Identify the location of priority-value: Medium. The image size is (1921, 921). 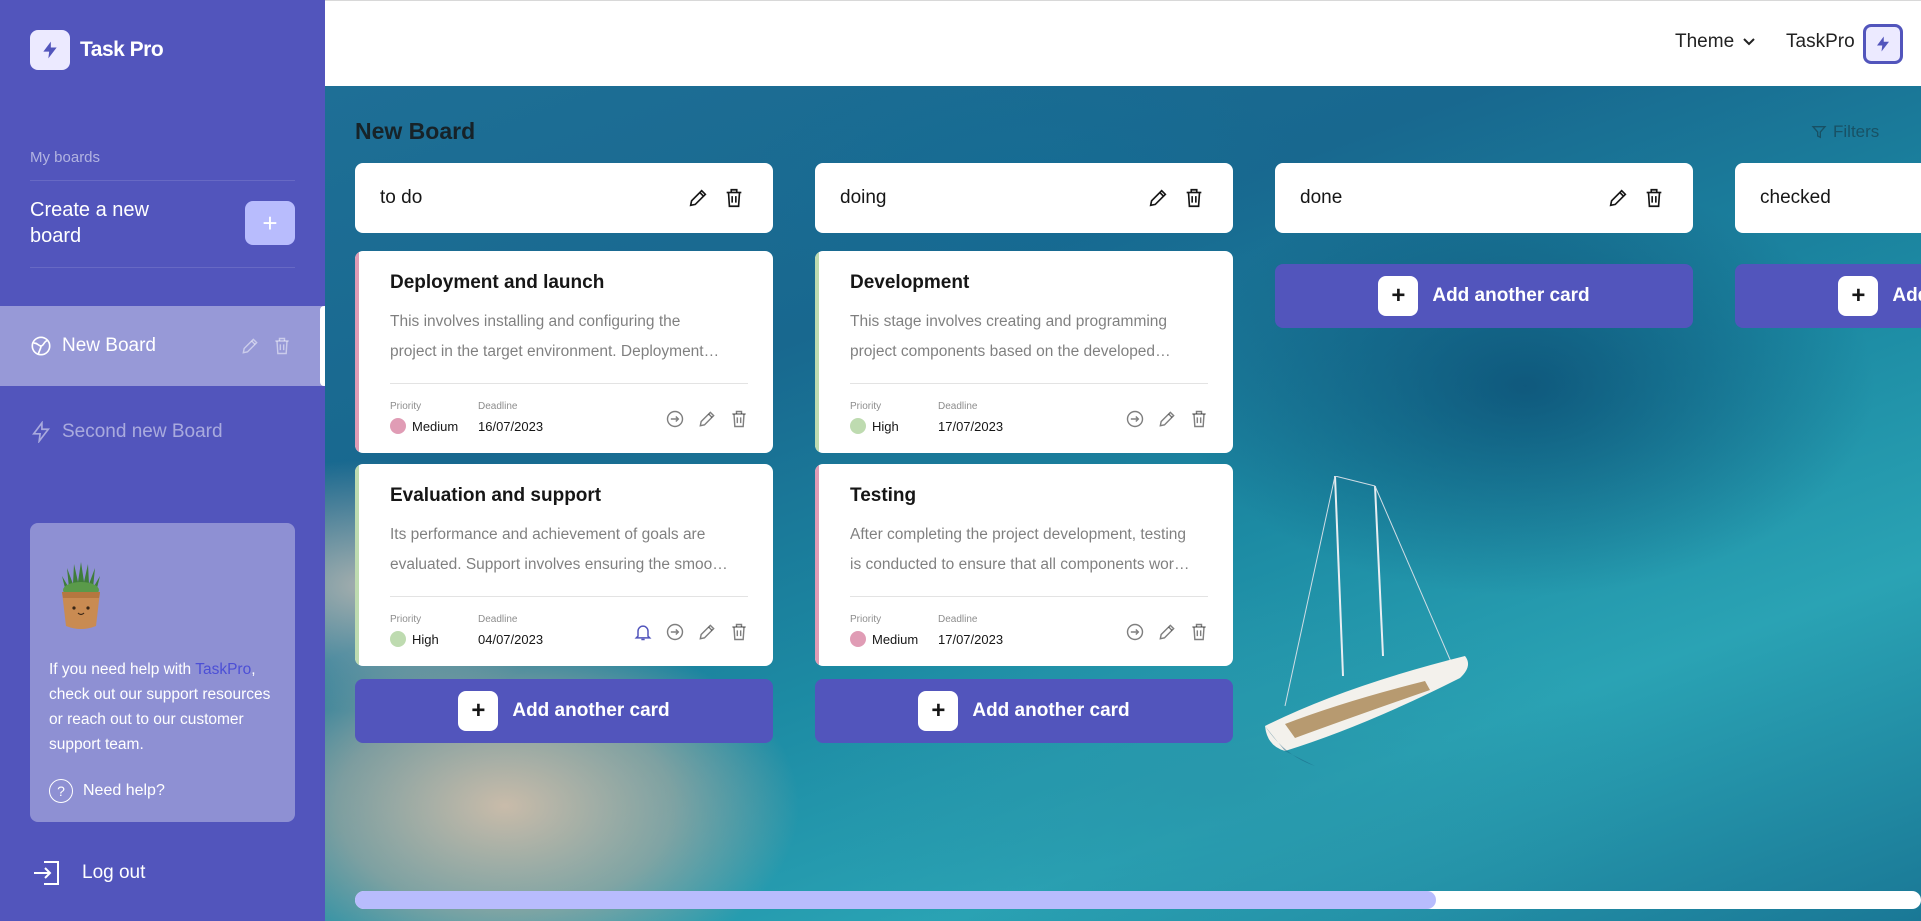
(424, 426).